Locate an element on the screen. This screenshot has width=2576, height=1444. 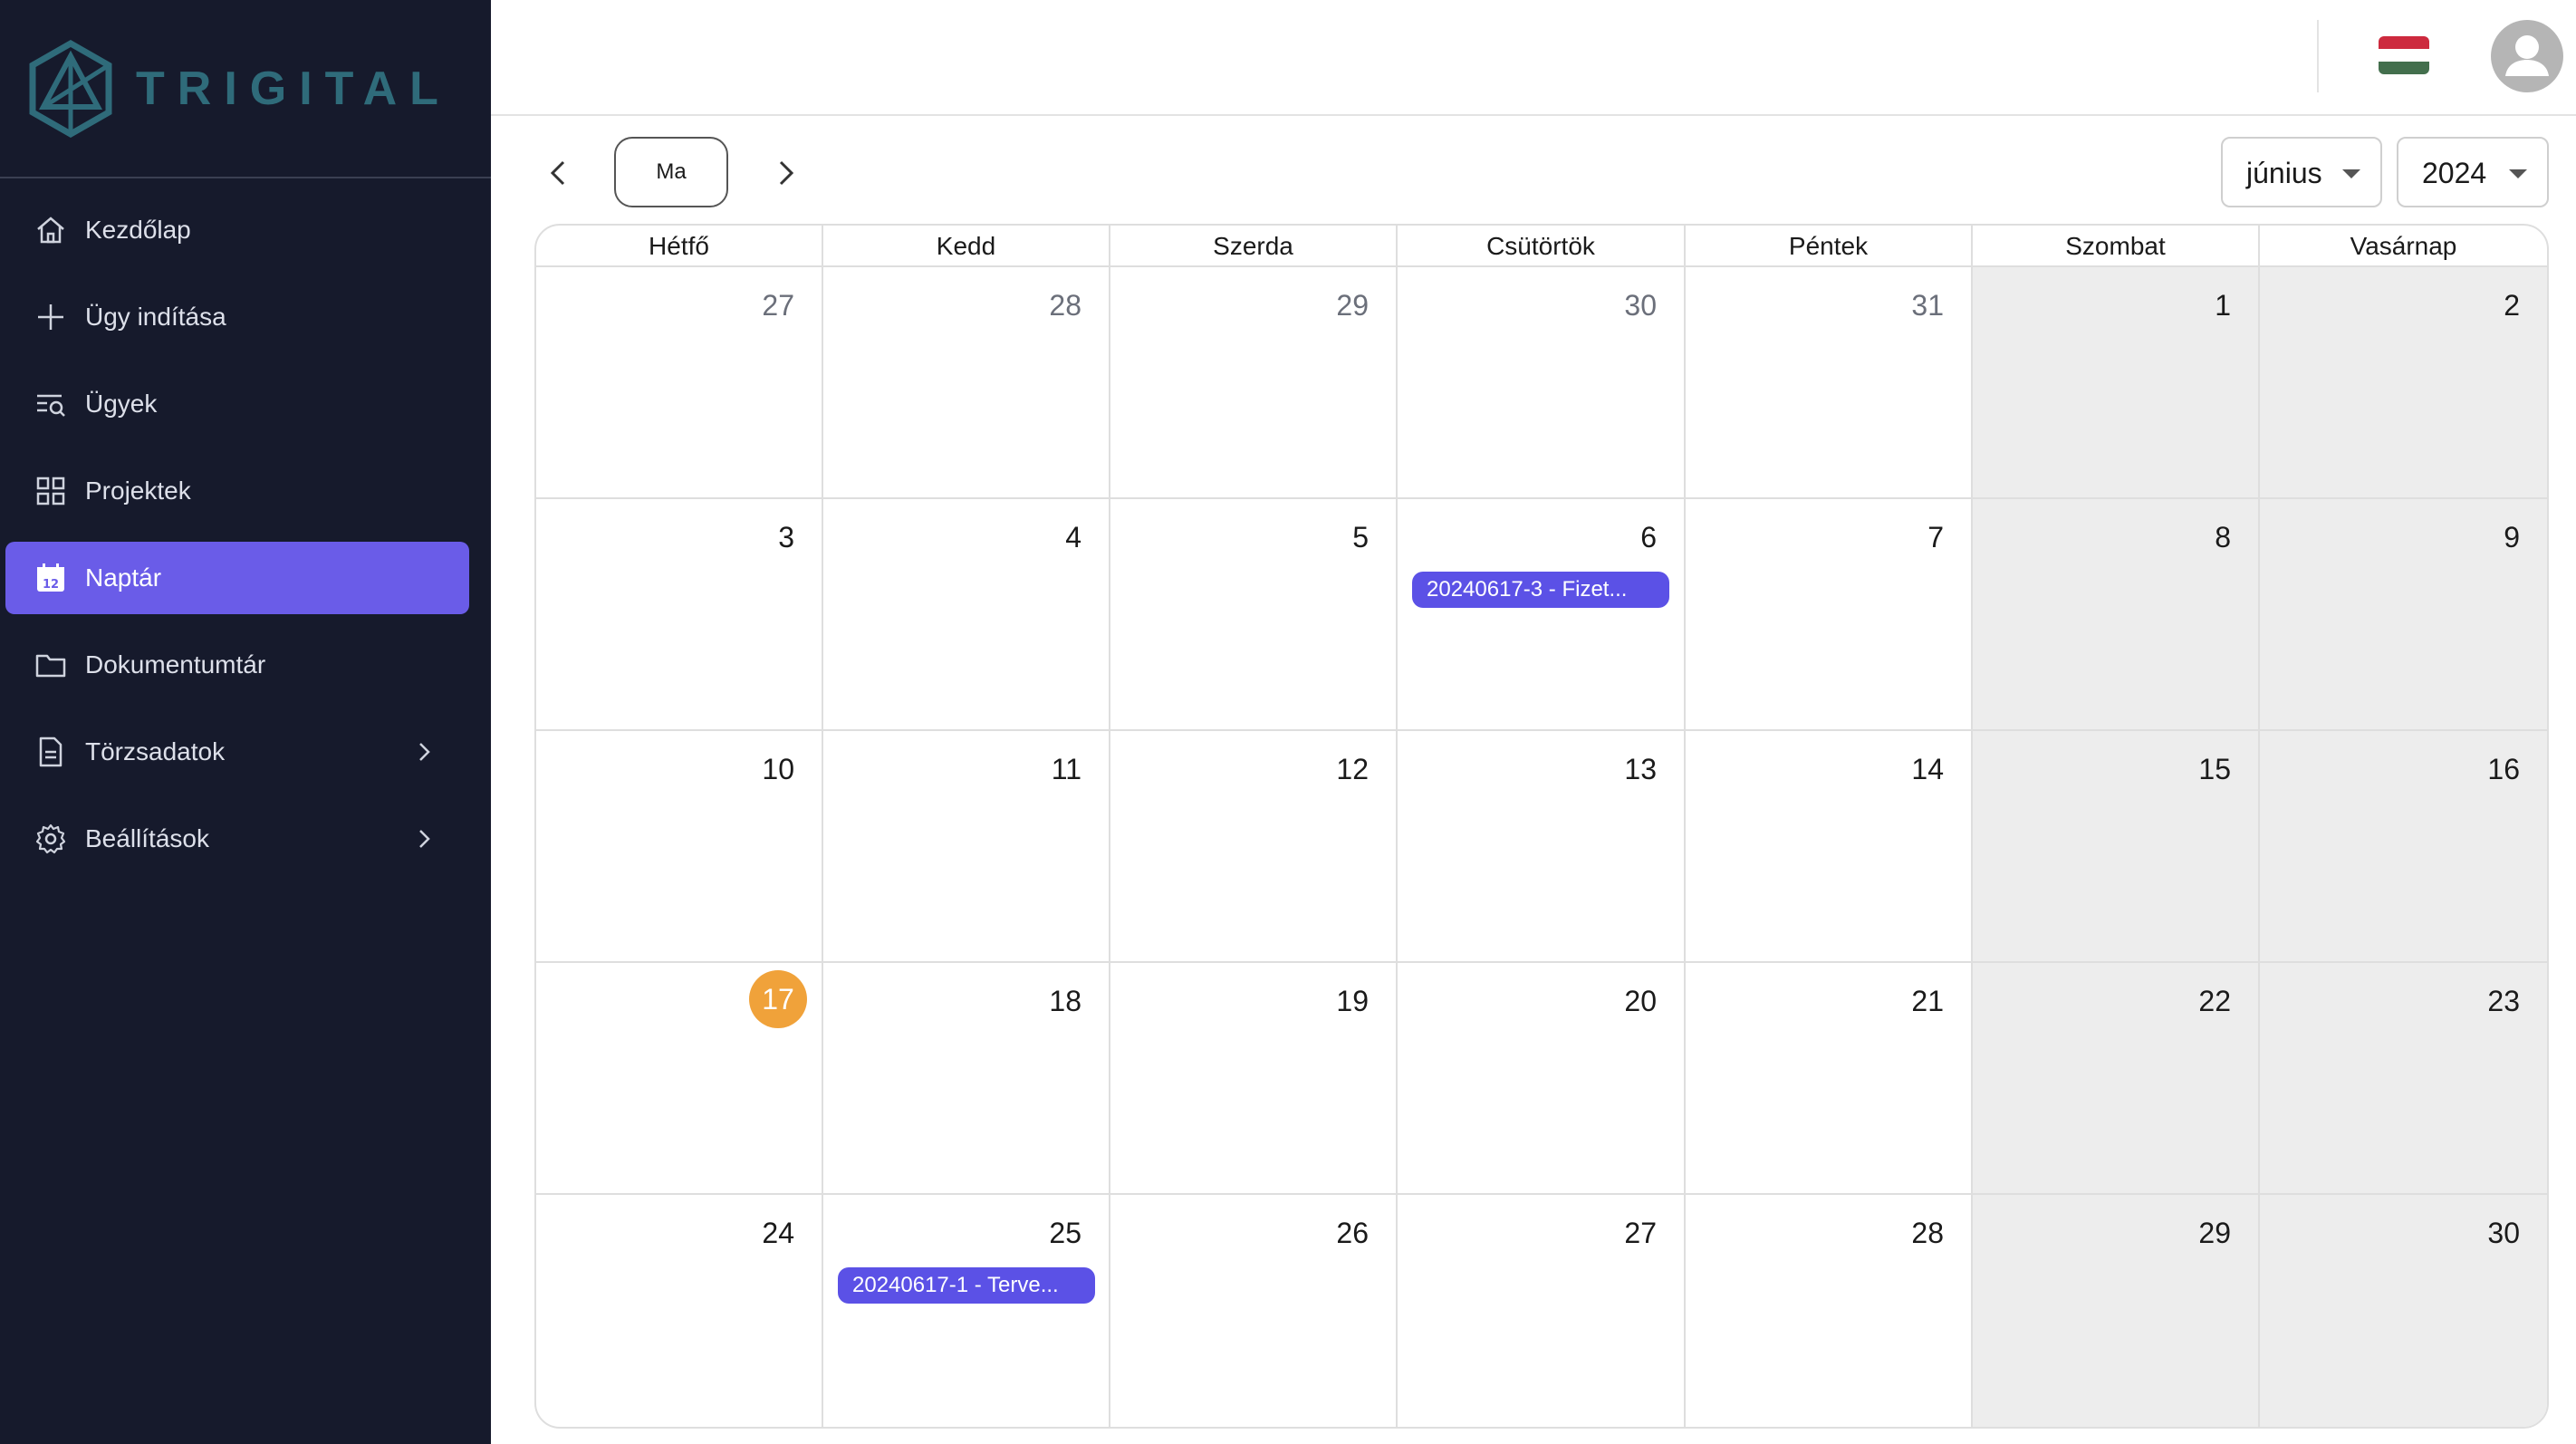
day-number: 9 is located at coordinates (2512, 537).